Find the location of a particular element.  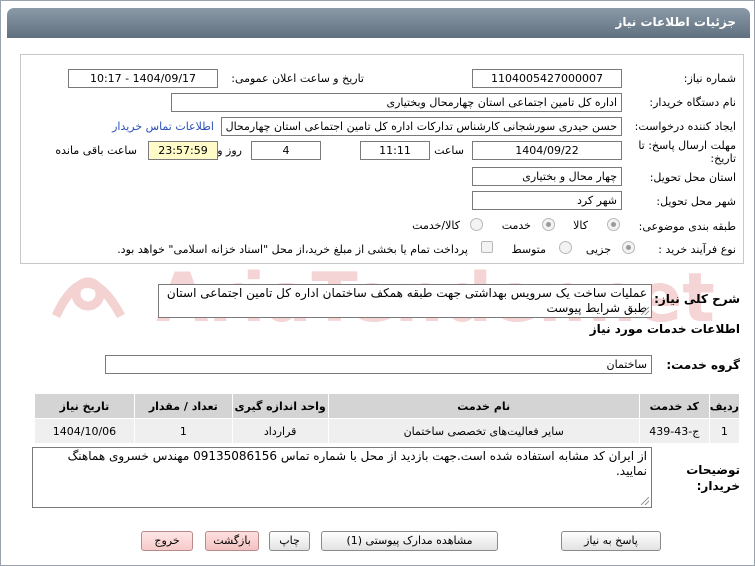

deadline-date-field: 1404/09/22 is located at coordinates (547, 150).